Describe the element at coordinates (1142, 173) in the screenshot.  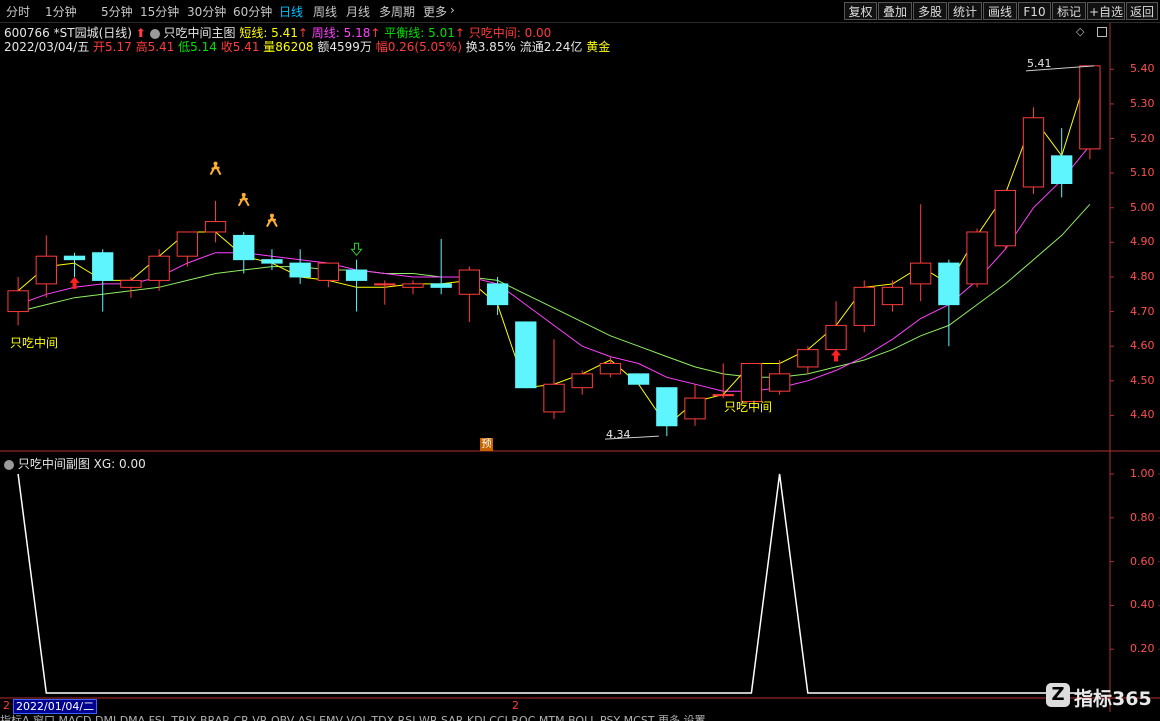
I see `y-tick-label: 5.10` at that location.